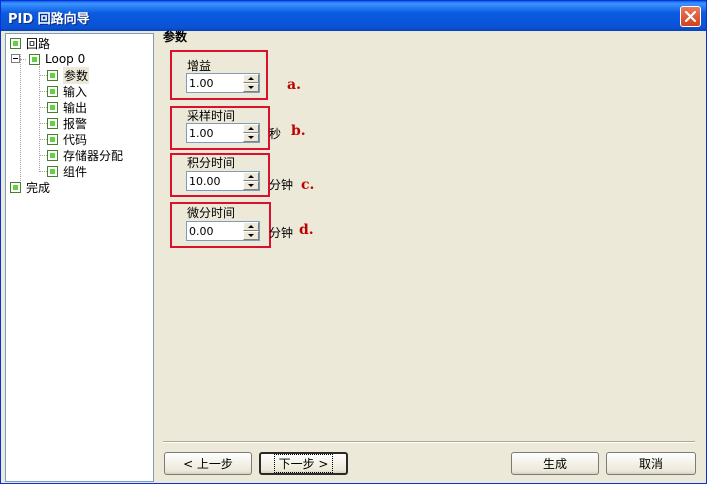 This screenshot has width=707, height=484. What do you see at coordinates (223, 181) in the screenshot?
I see `integral-time-spinbox: 10.00` at bounding box center [223, 181].